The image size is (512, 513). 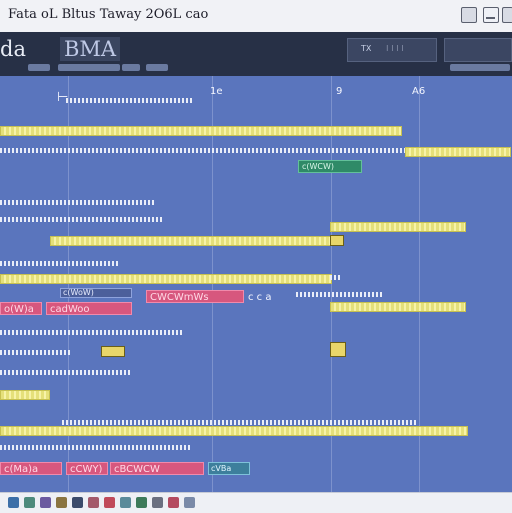 I want to click on app-subtitle: BMA, so click(x=90, y=49).